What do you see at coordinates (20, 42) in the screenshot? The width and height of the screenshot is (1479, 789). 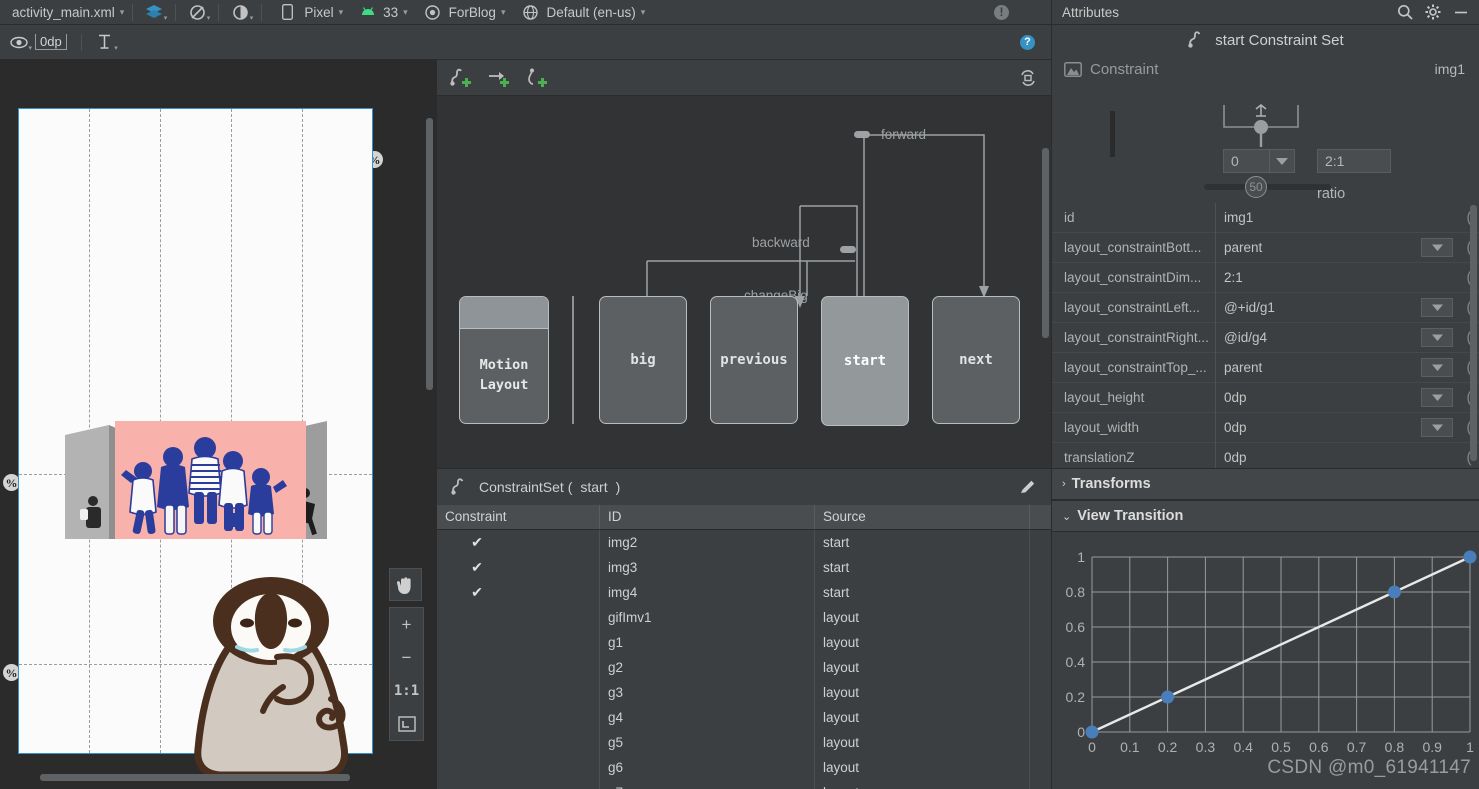 I see `visibility-icon: ▾` at bounding box center [20, 42].